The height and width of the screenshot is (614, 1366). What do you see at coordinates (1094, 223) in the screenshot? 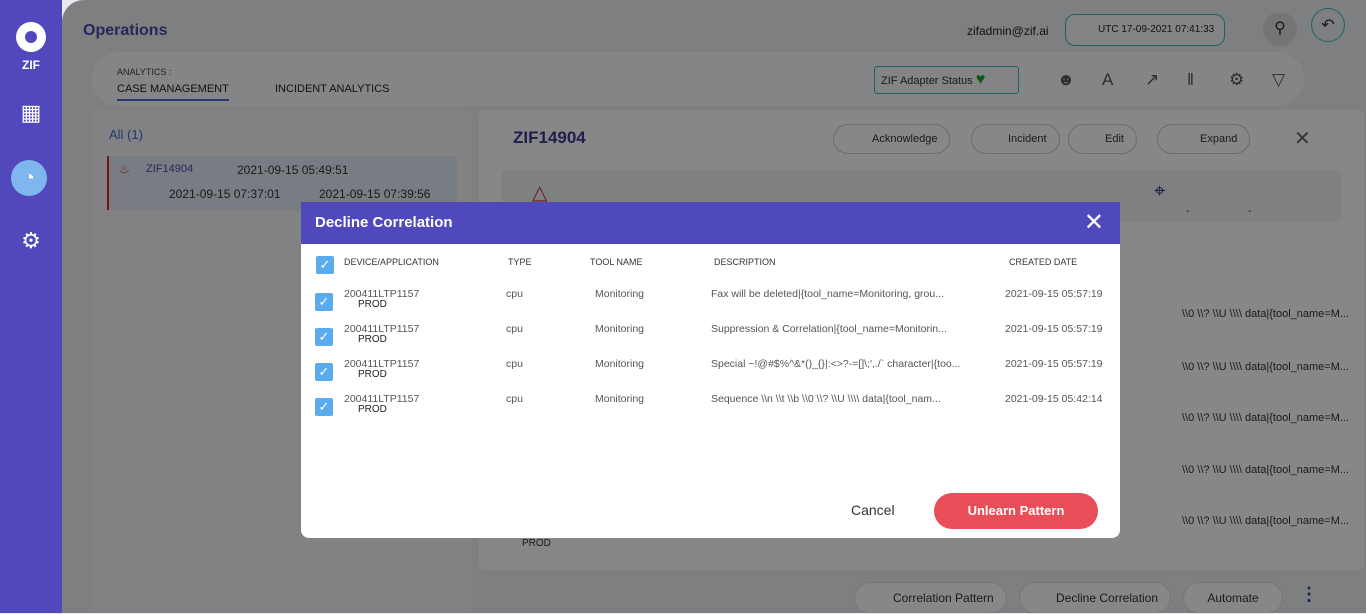
I see `close-icon: ✕` at bounding box center [1094, 223].